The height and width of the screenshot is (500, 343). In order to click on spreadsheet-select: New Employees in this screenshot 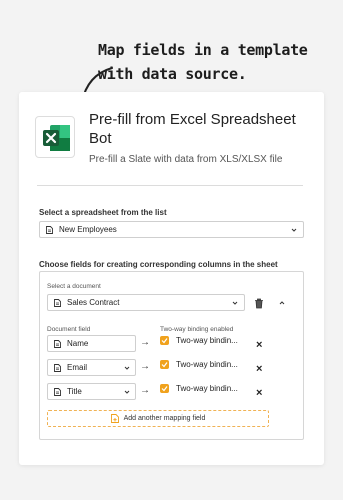, I will do `click(171, 229)`.